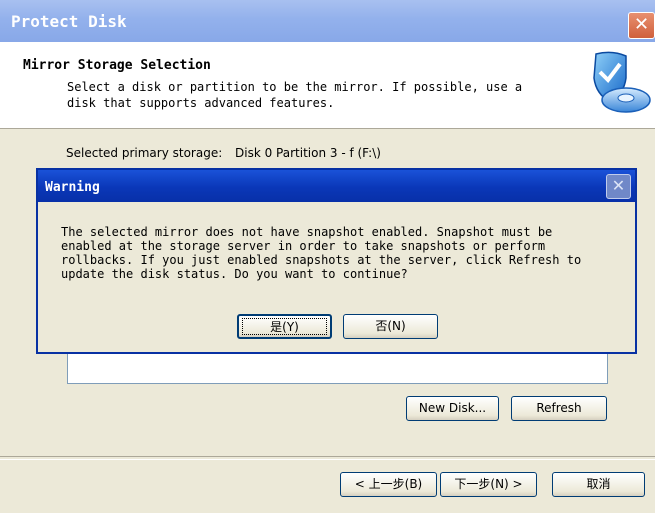 This screenshot has width=655, height=513. Describe the element at coordinates (72, 187) in the screenshot. I see `warning-title: Warning` at that location.